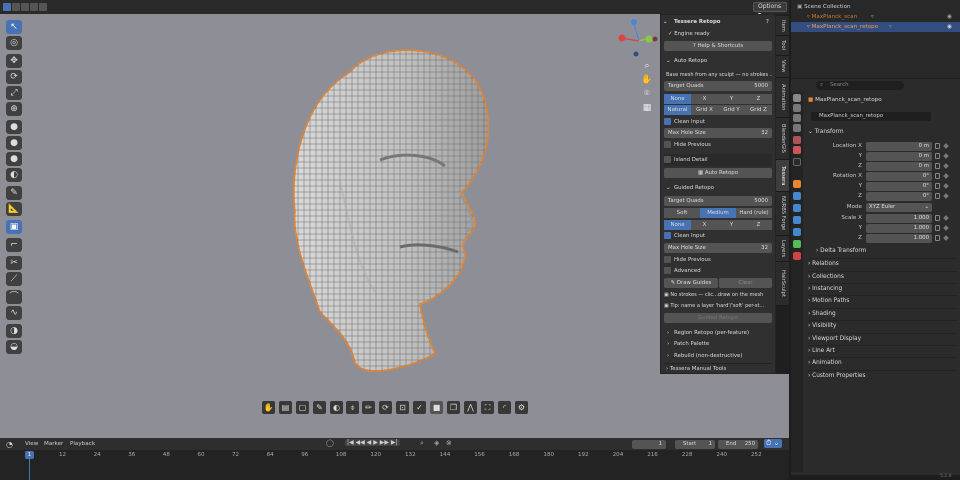 The height and width of the screenshot is (480, 960). What do you see at coordinates (770, 10) in the screenshot?
I see `options-dropdown: Options ▾` at bounding box center [770, 10].